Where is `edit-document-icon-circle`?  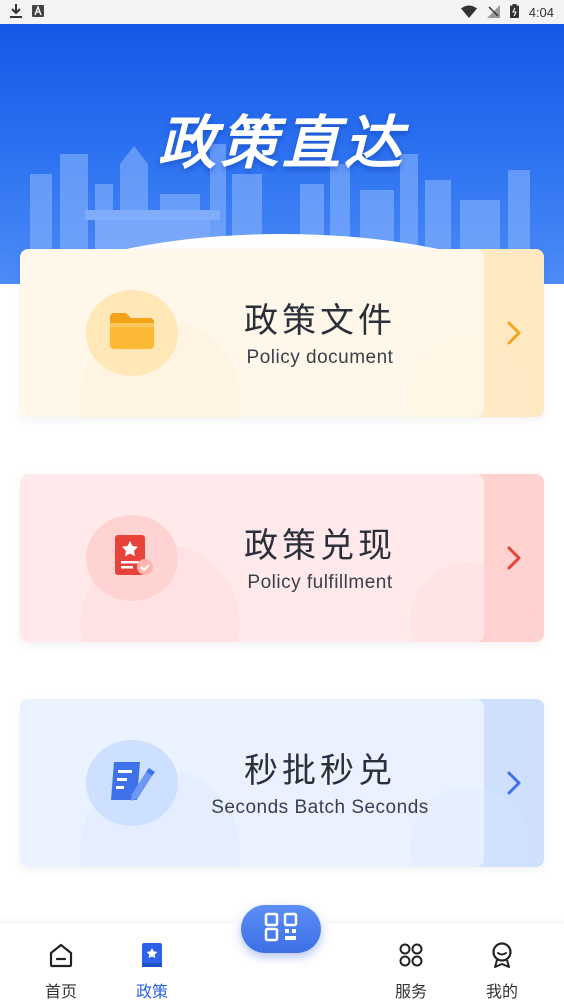
edit-document-icon-circle is located at coordinates (132, 783).